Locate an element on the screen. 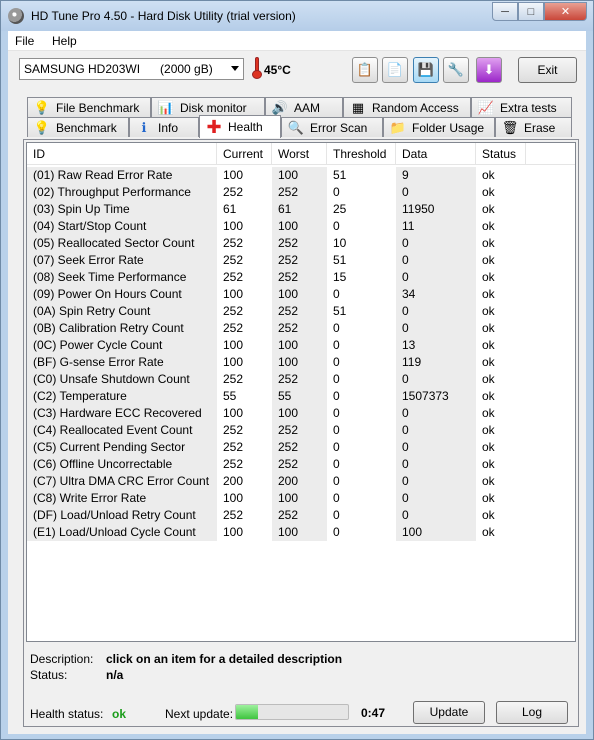 This screenshot has height=740, width=594. table-row: (BF) G-sense Error Rate 100 100 0 119 ok is located at coordinates (301, 362).